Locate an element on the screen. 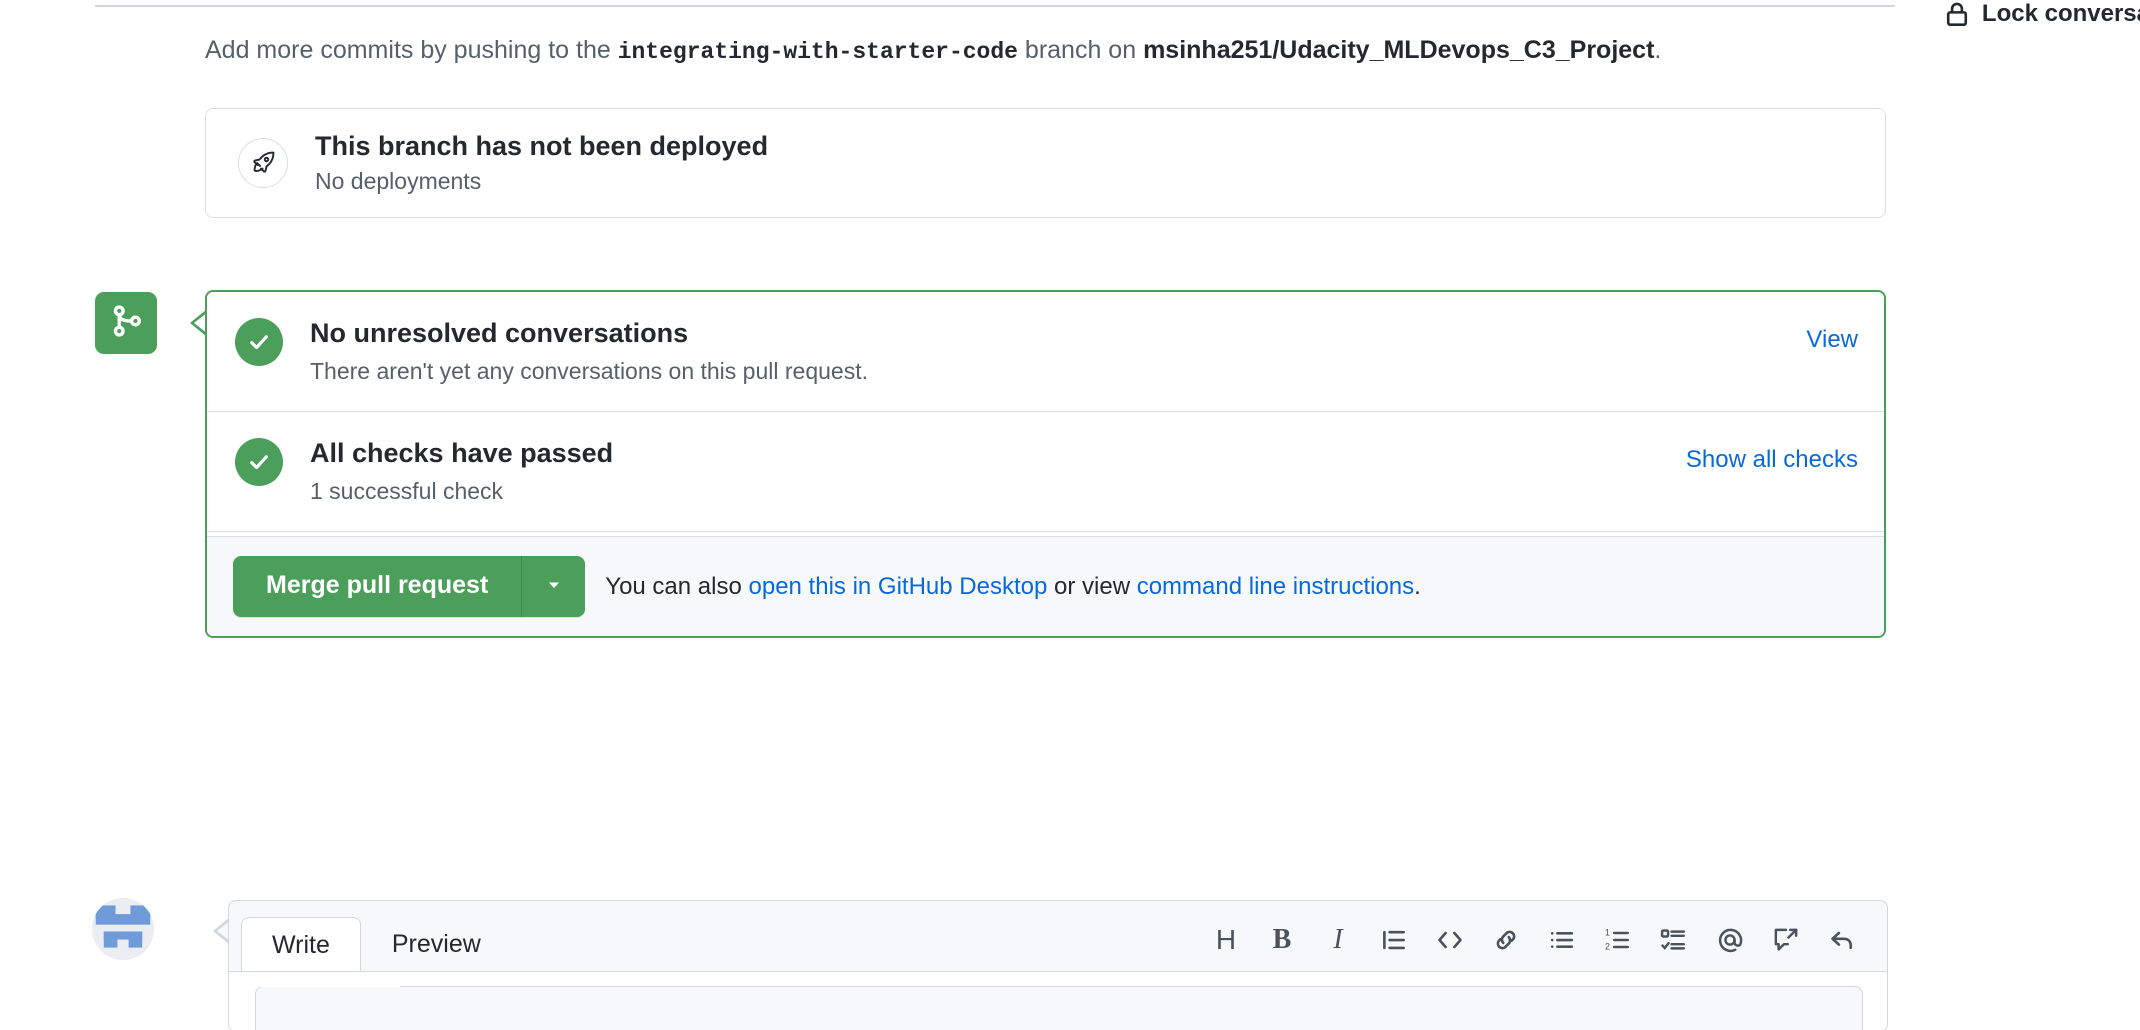  avatar is located at coordinates (123, 929).